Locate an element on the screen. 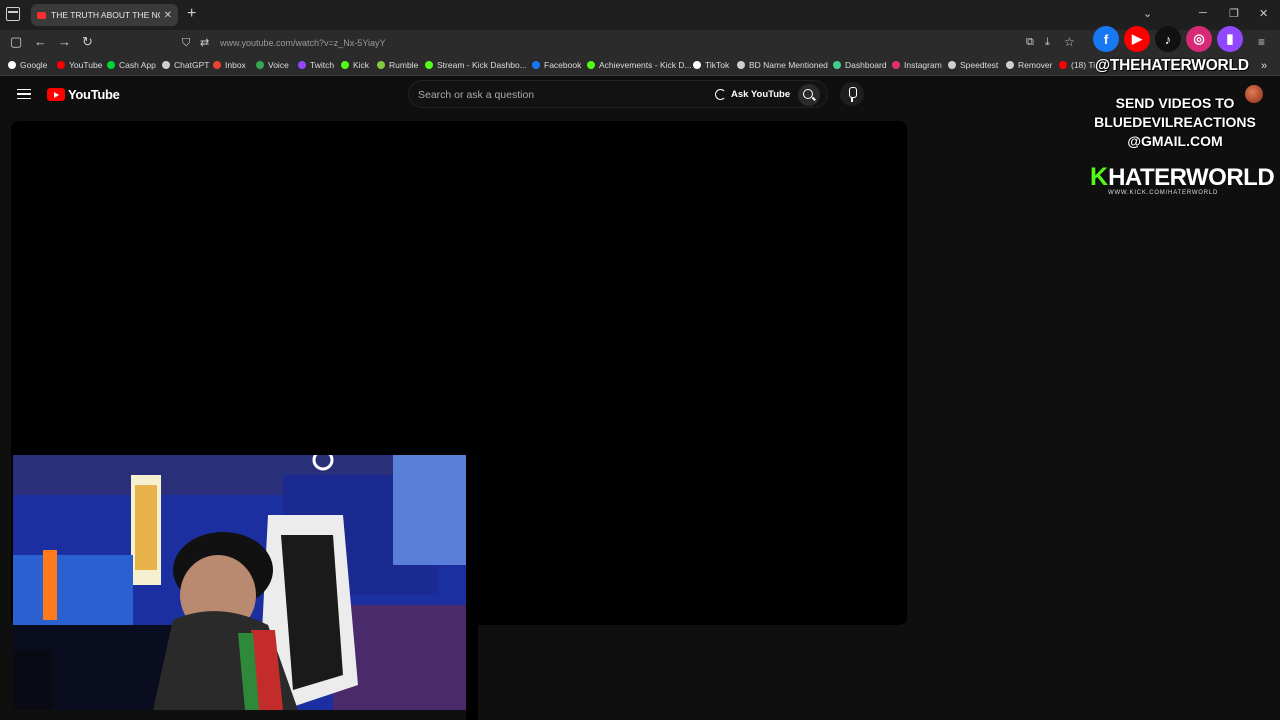 The width and height of the screenshot is (1280, 720). search-button is located at coordinates (809, 95).